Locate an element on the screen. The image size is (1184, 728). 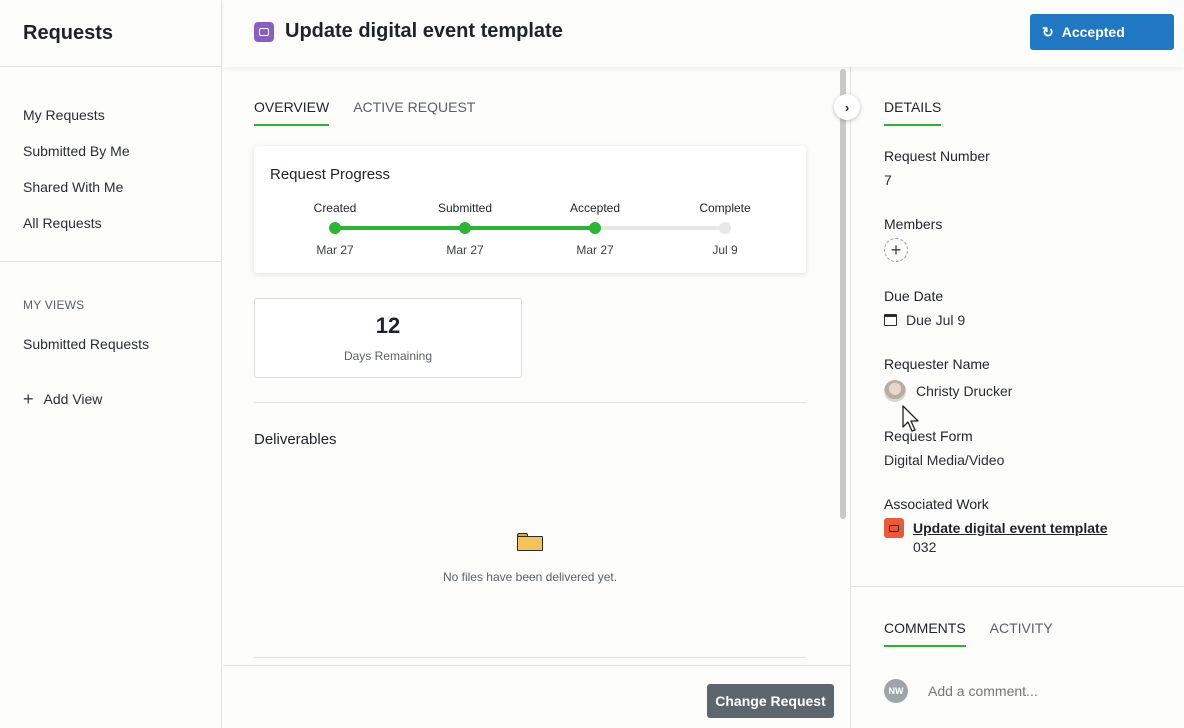
request-form-value: Digital Media/Video is located at coordinates (944, 460).